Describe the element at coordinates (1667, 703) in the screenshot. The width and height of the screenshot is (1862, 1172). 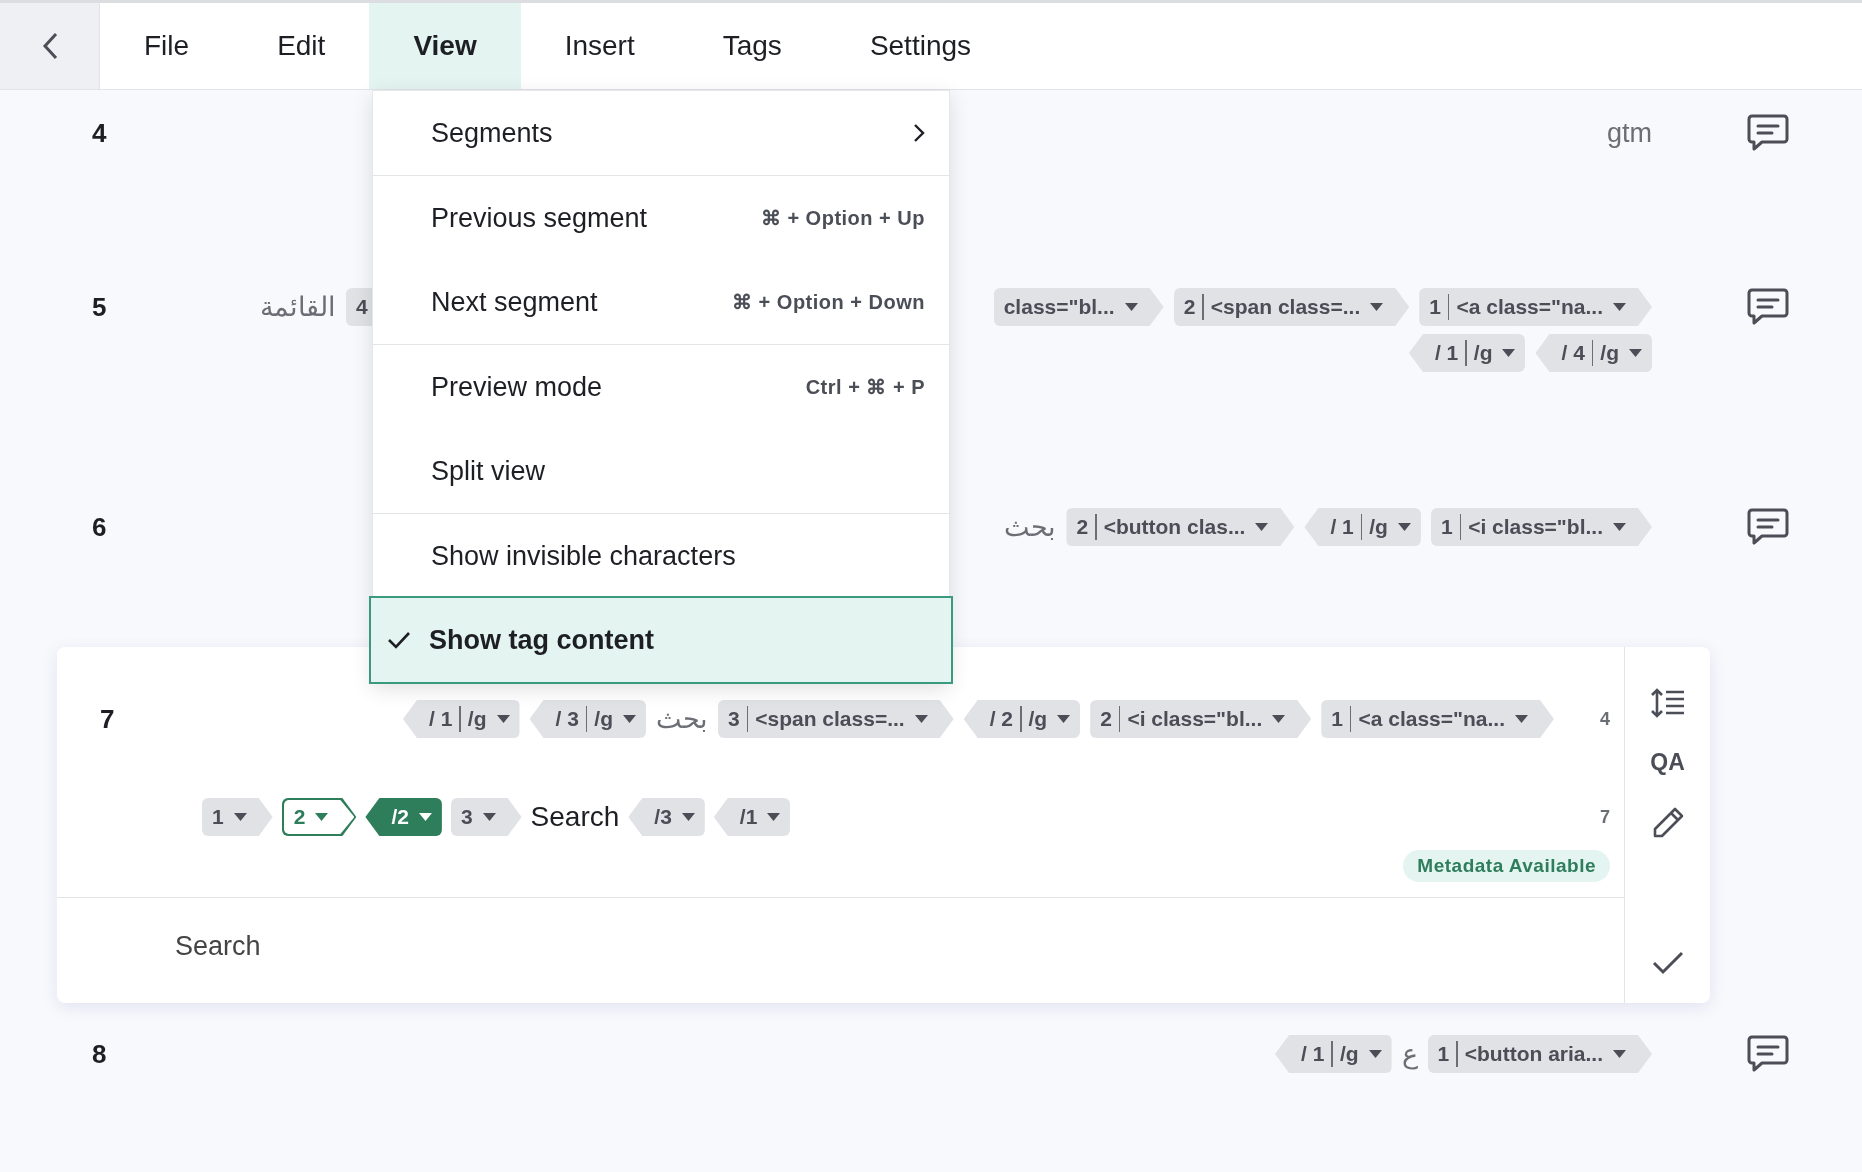
I see `line-spacing-icon` at that location.